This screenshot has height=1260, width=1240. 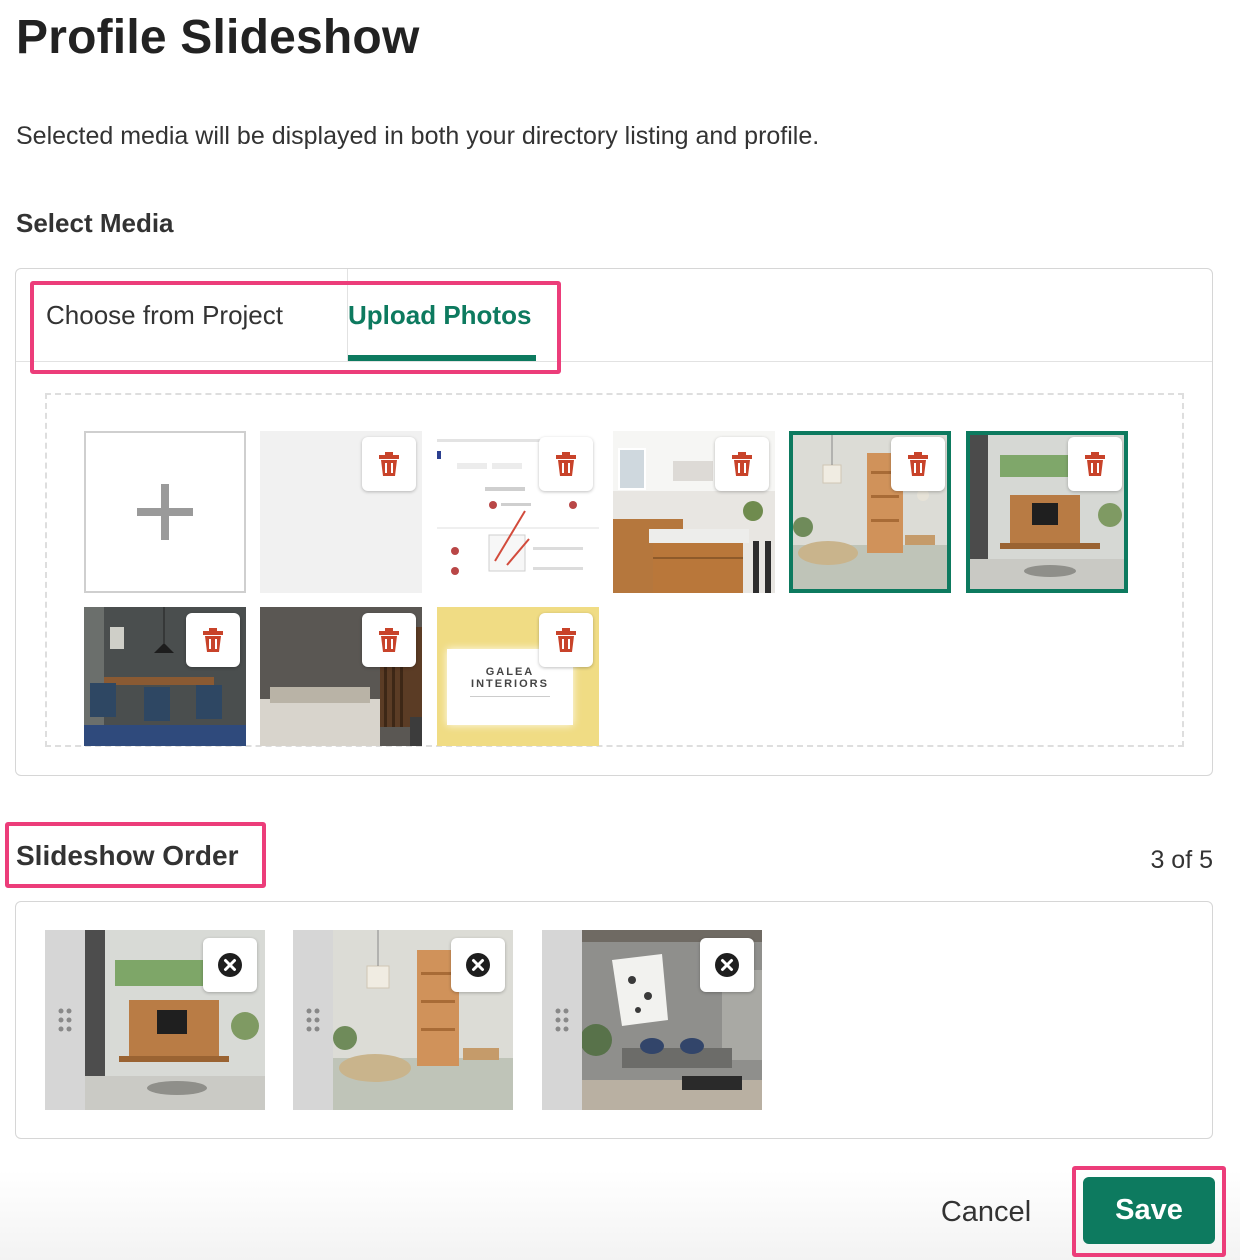 What do you see at coordinates (510, 696) in the screenshot?
I see `logo-divider` at bounding box center [510, 696].